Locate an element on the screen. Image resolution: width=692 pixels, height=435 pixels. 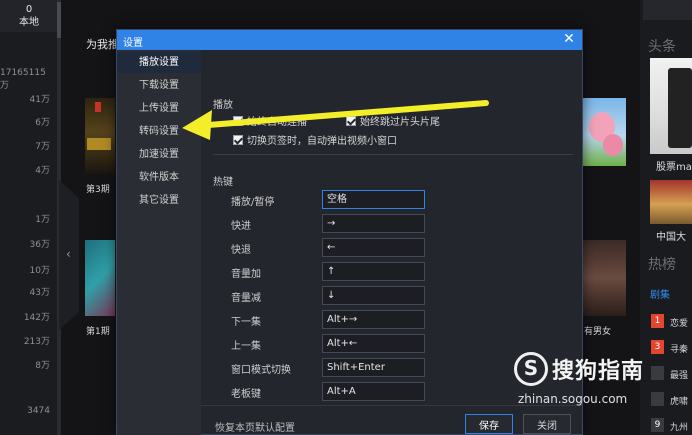
sogou-logo-icon: S is located at coordinates (531, 369).